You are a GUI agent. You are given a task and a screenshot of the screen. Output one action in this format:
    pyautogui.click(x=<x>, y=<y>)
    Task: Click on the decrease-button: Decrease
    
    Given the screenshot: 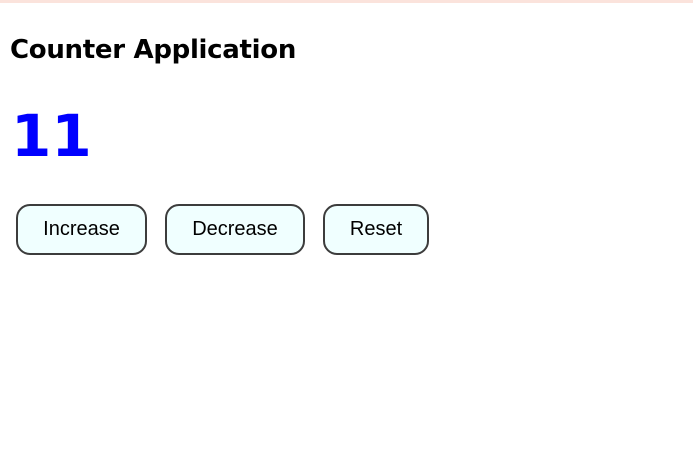 What is the action you would take?
    pyautogui.click(x=235, y=229)
    